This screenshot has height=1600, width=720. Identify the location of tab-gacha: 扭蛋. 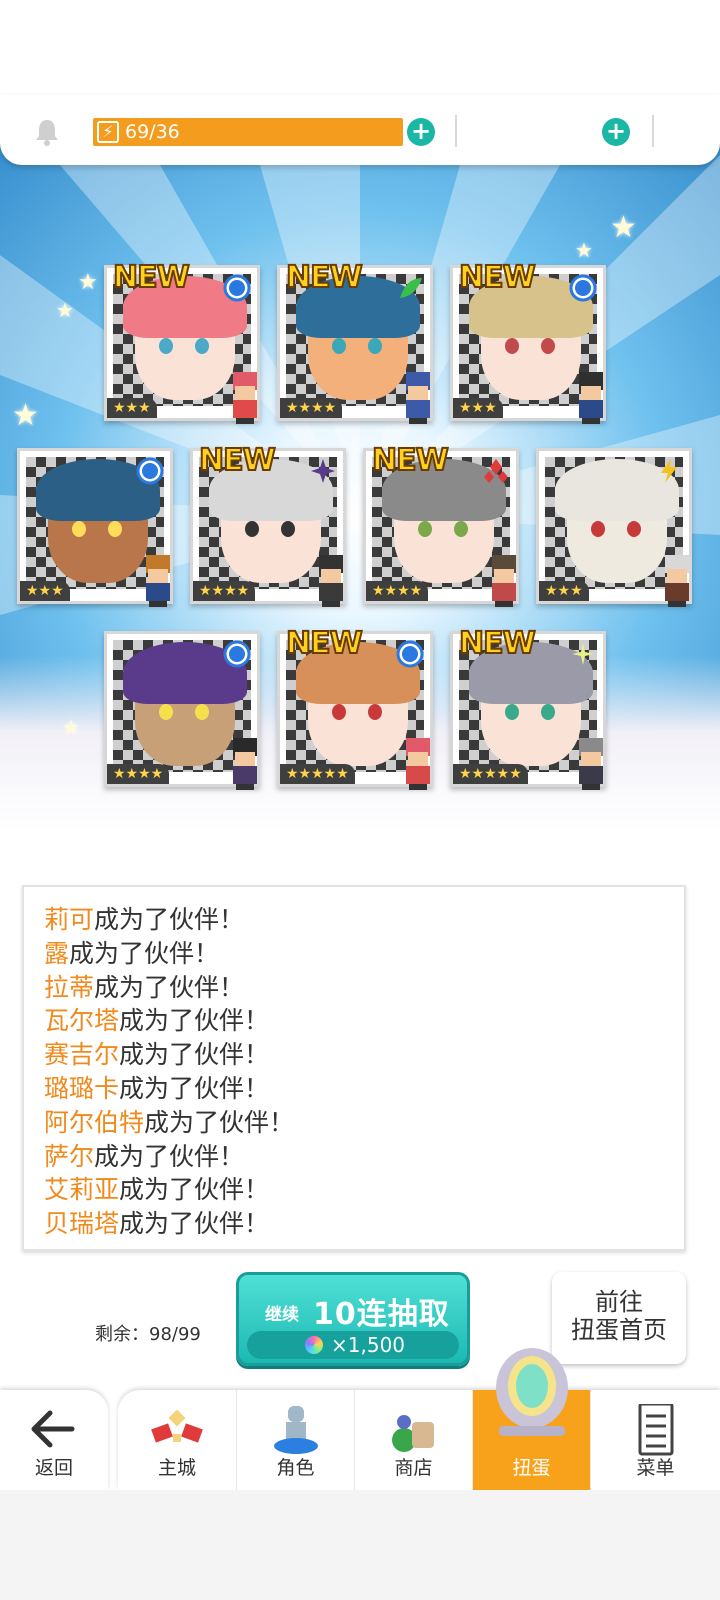
(531, 1419).